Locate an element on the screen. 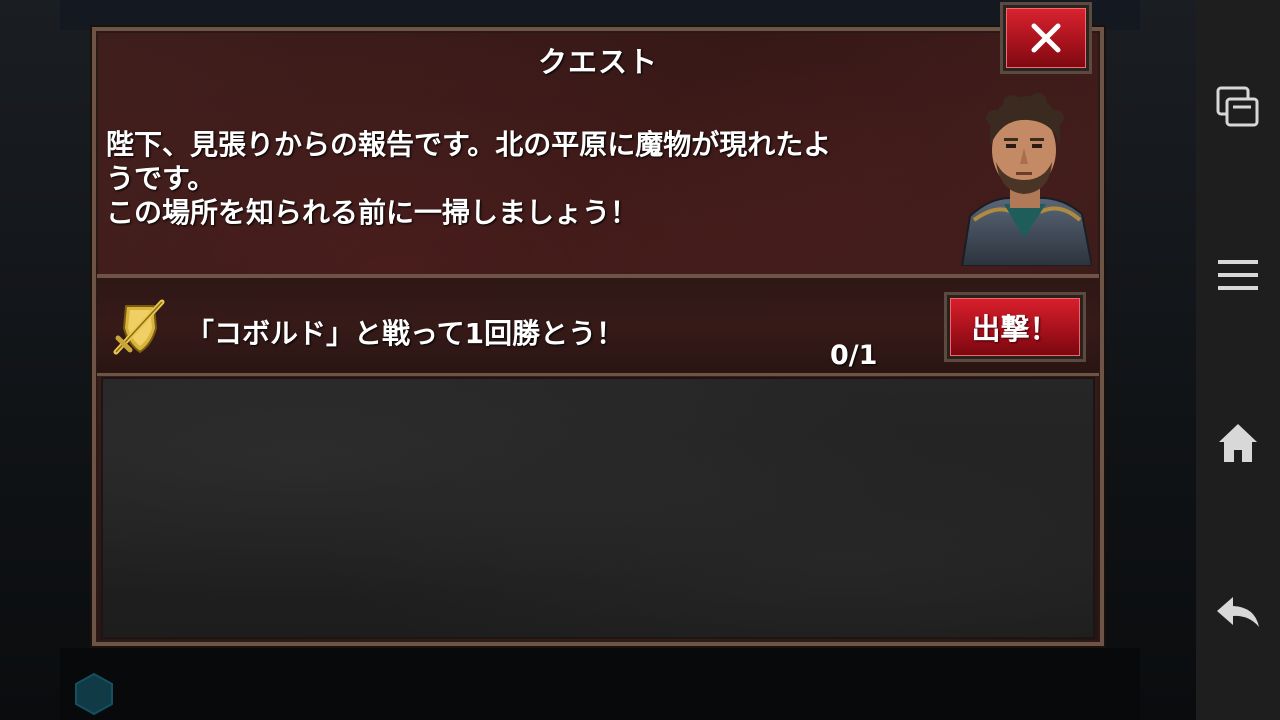 The width and height of the screenshot is (1280, 720). quest-objective-text: 「コボルド」と戦って1回勝とう！ is located at coordinates (405, 333).